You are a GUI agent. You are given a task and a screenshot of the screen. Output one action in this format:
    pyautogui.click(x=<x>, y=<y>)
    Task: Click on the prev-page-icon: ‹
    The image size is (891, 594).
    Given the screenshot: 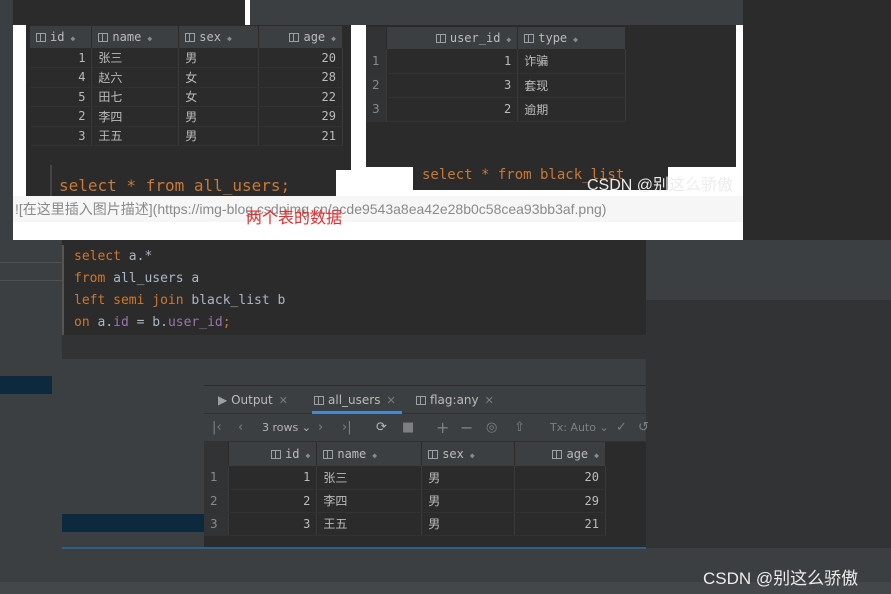 What is the action you would take?
    pyautogui.click(x=240, y=428)
    